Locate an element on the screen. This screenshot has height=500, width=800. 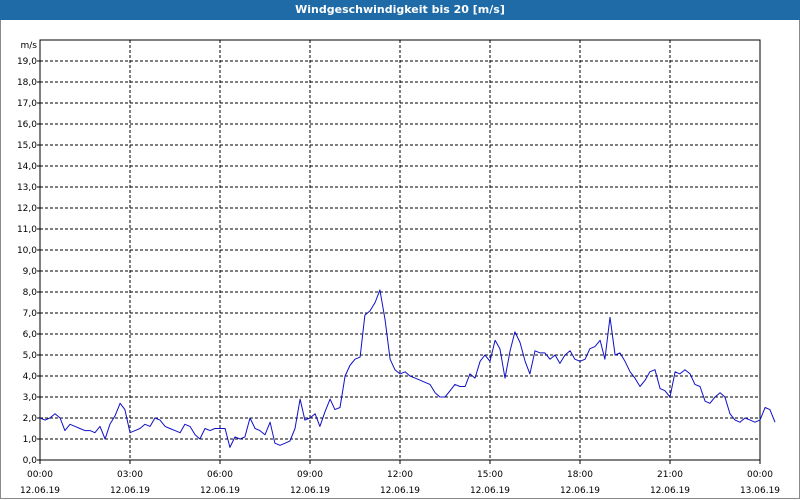
y-tick-label: 16,0 is located at coordinates (27, 125).